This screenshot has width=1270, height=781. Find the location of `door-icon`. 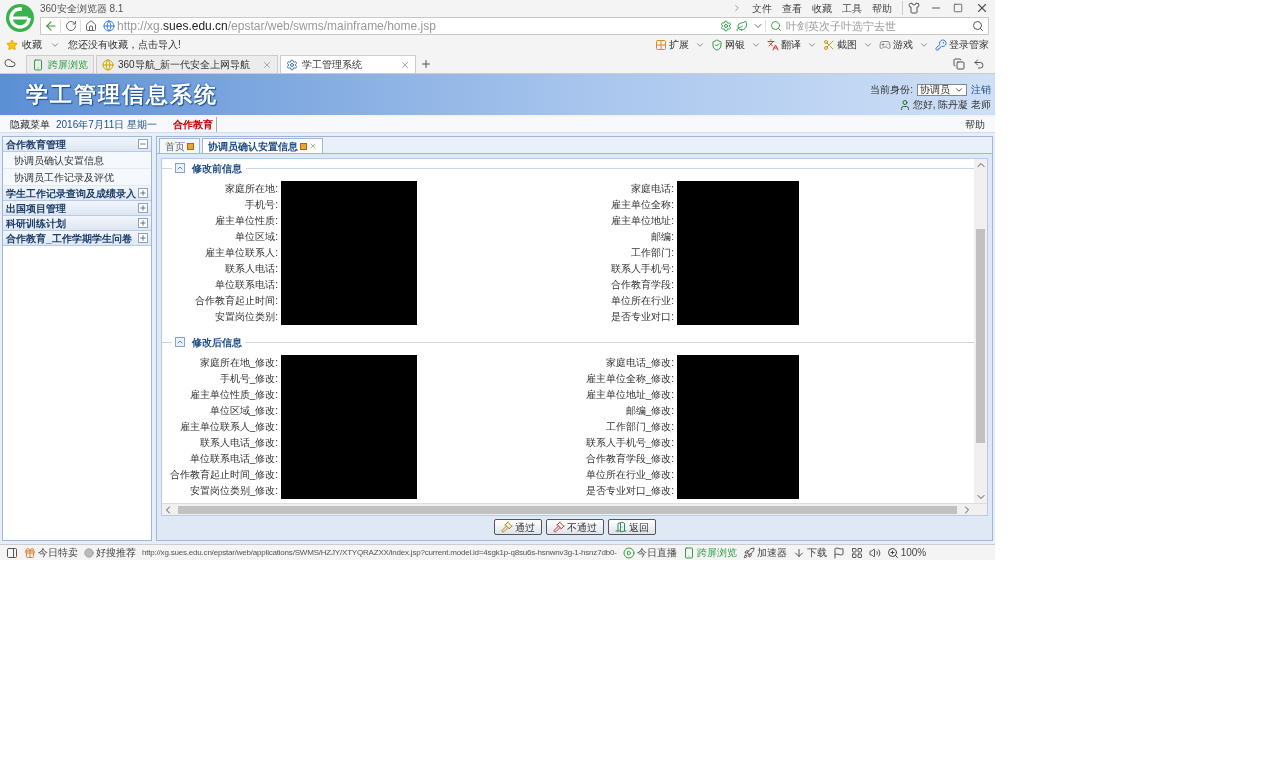

door-icon is located at coordinates (620, 527).